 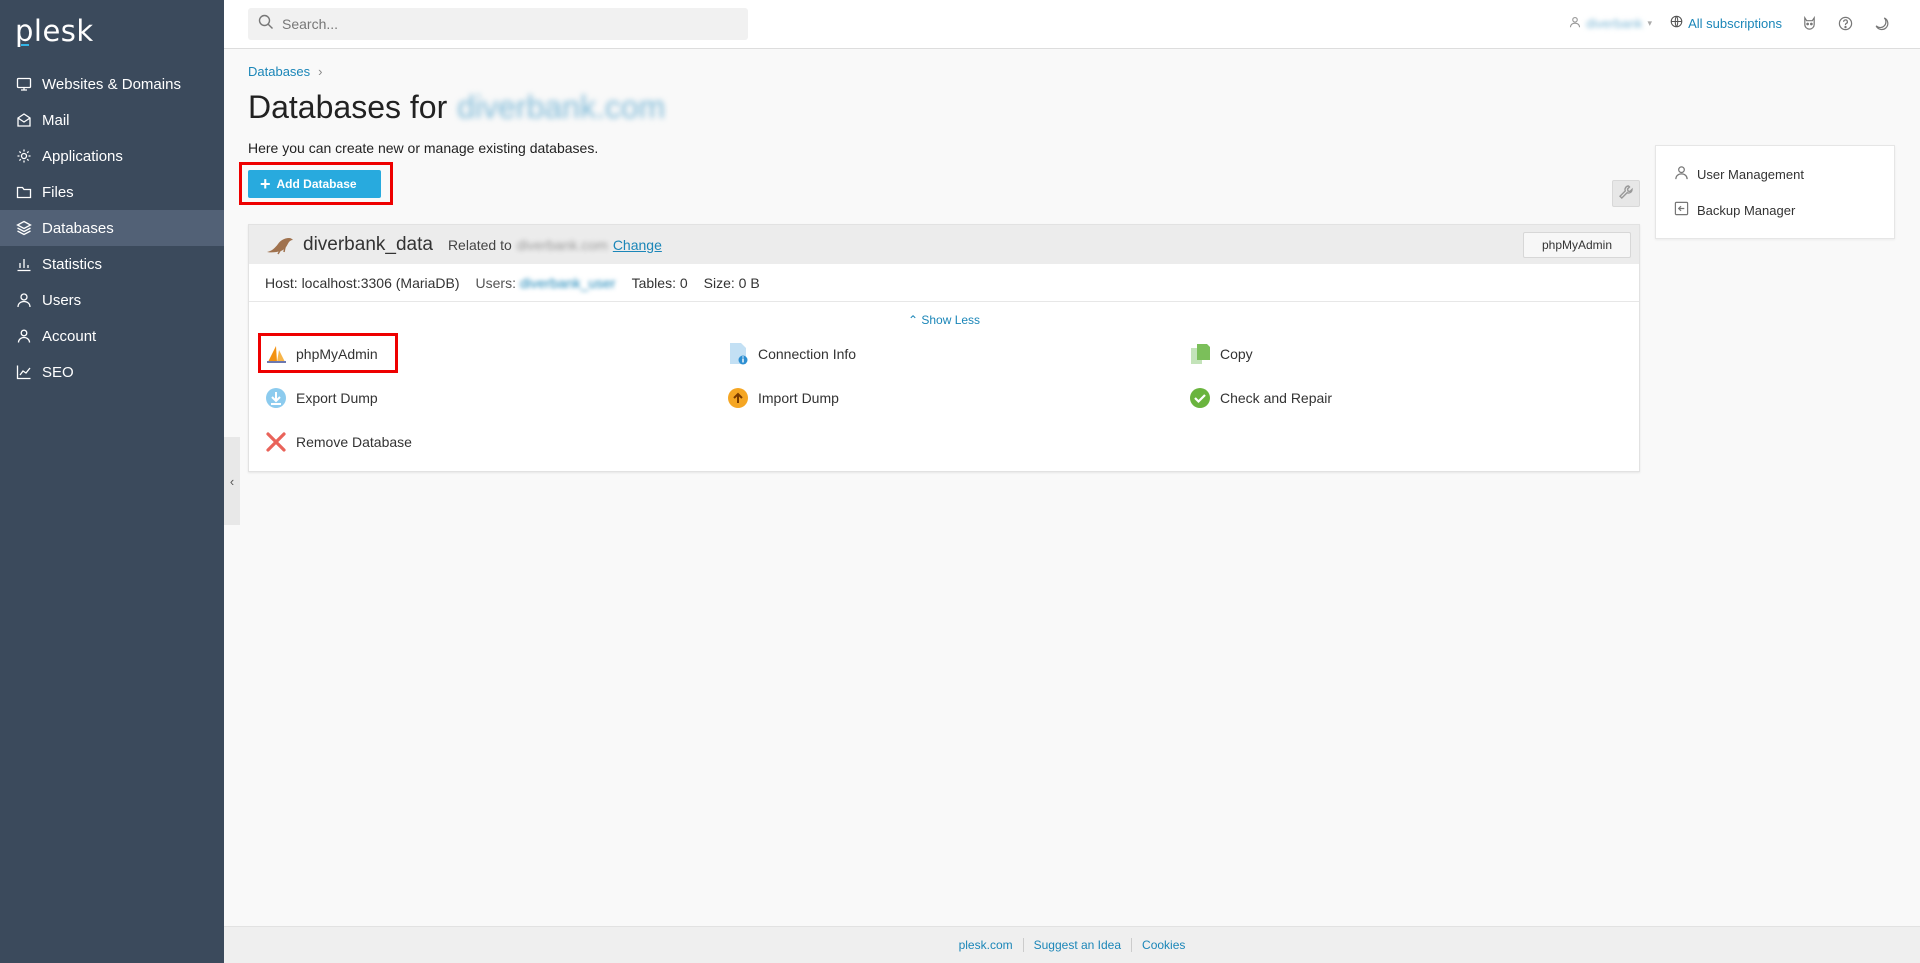 I want to click on connection-info-action: Connection Info, so click(x=957, y=354).